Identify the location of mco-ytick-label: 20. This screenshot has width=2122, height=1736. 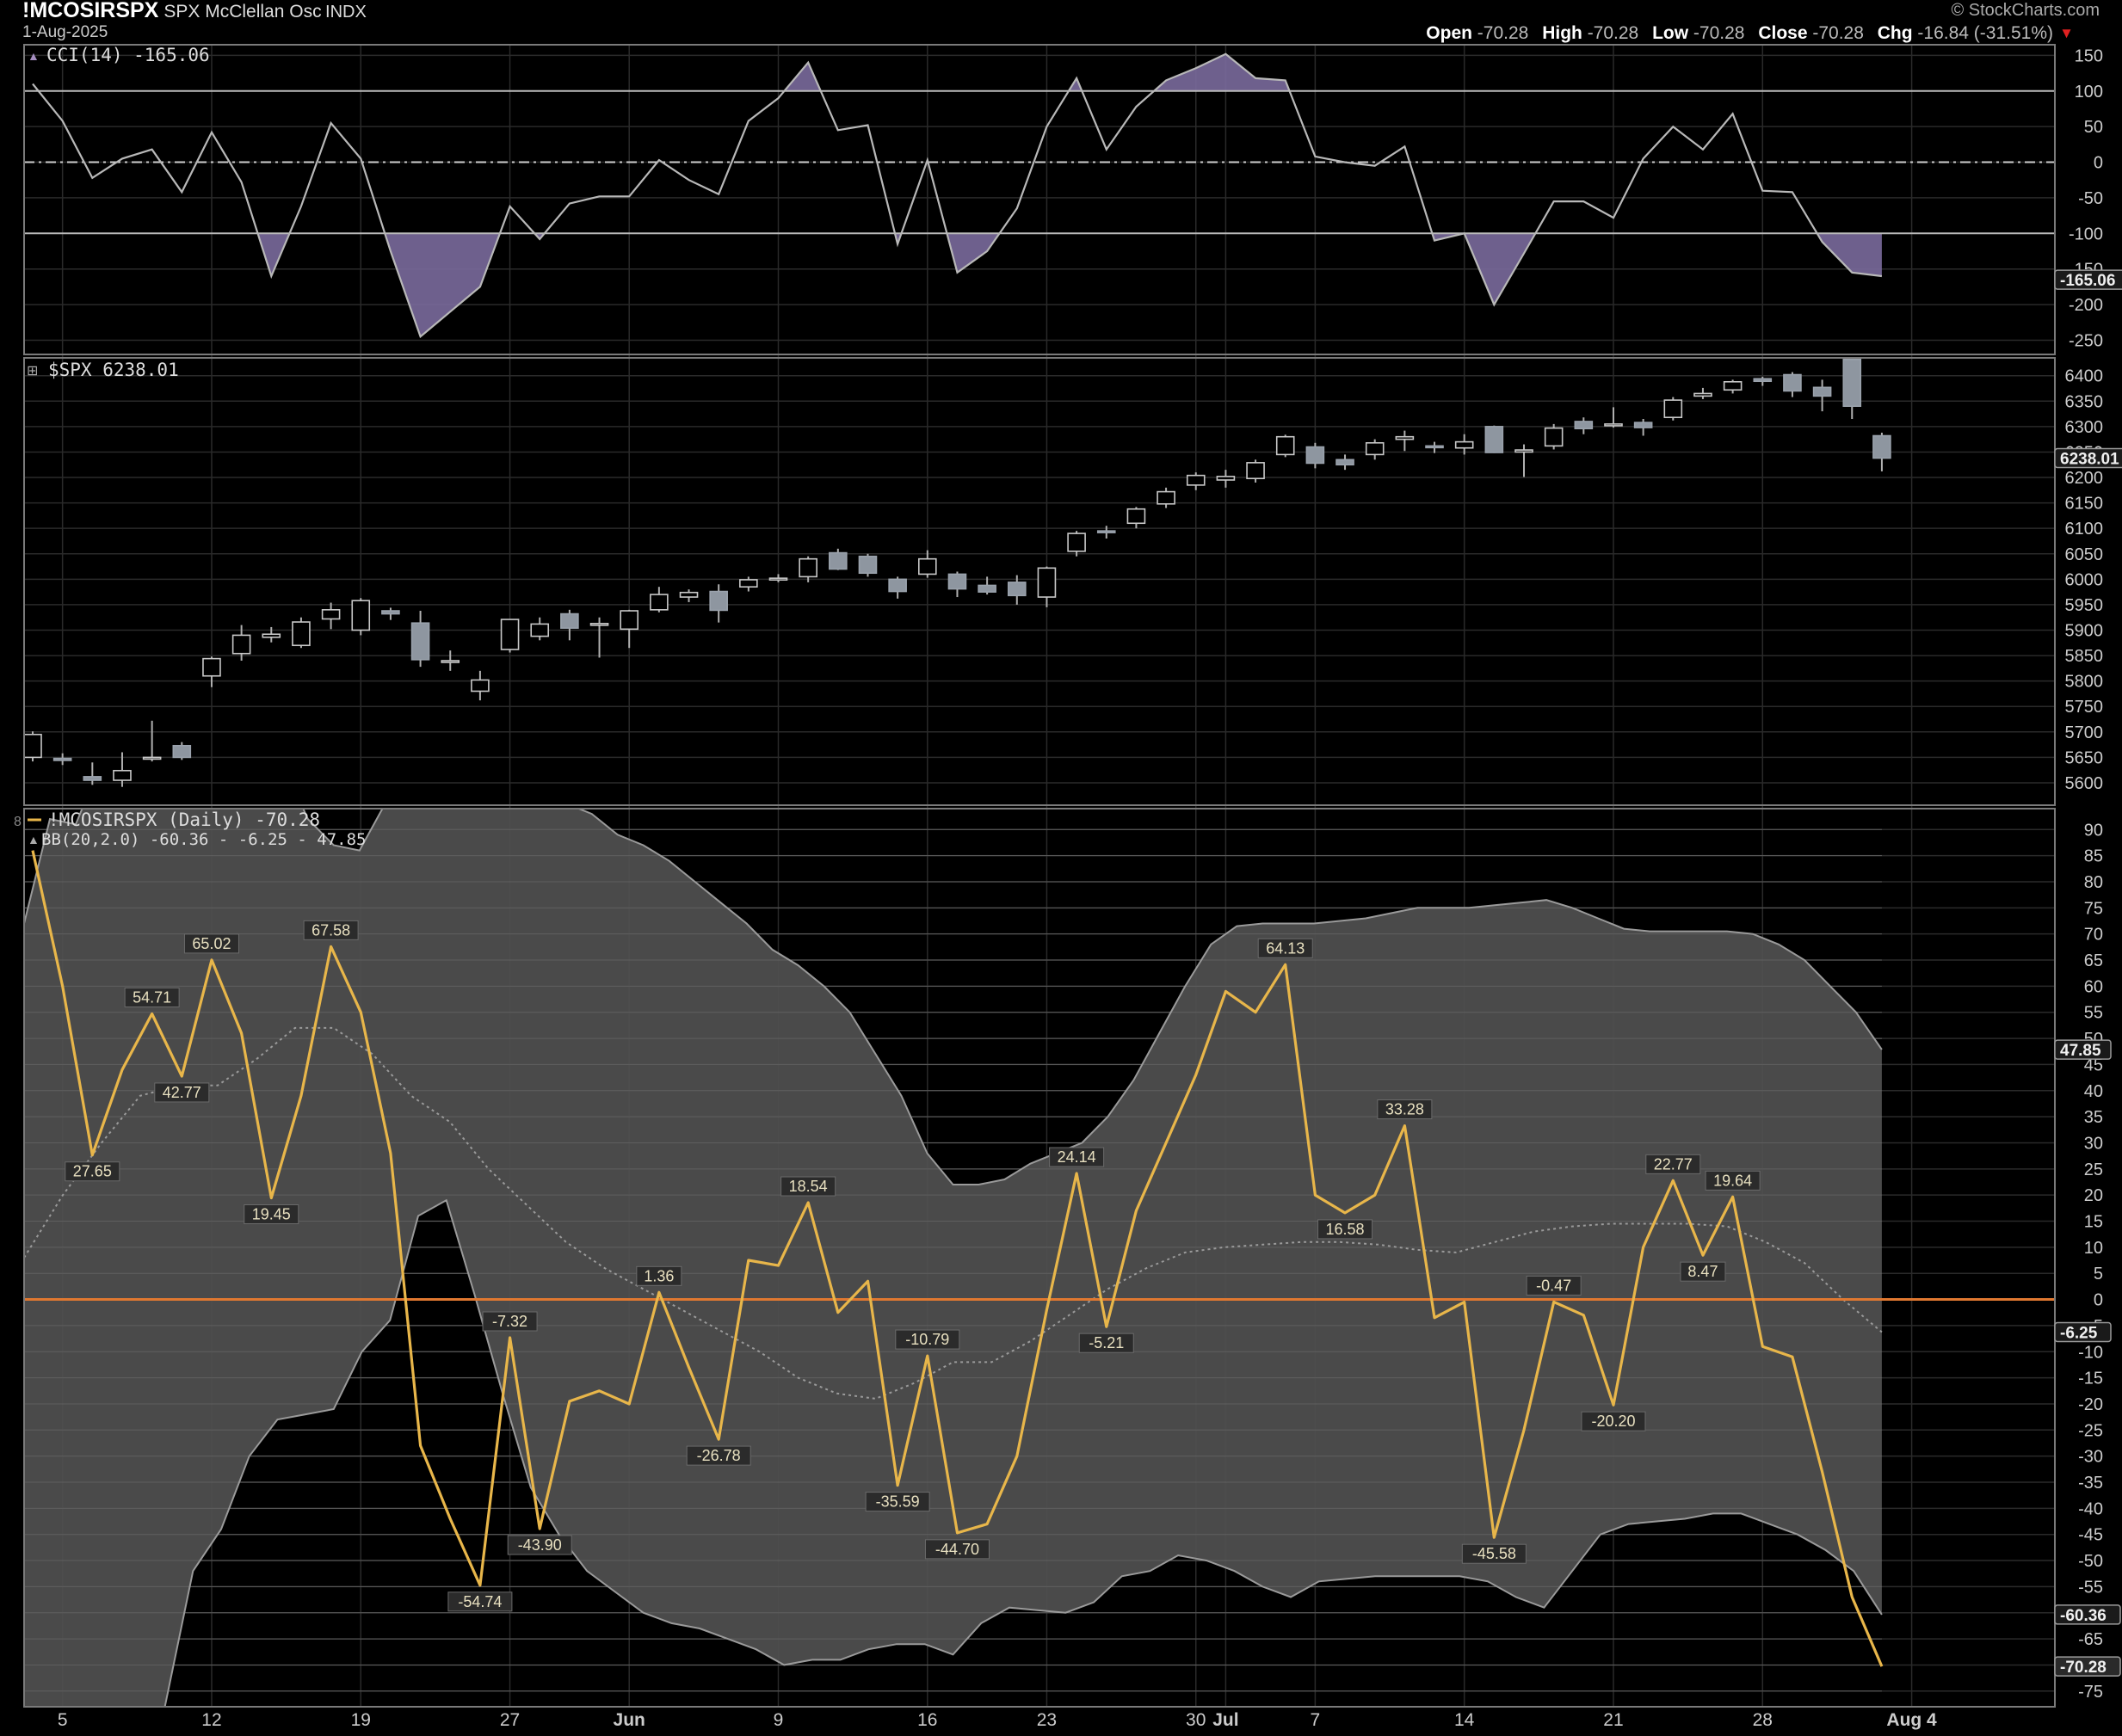
(2093, 1195).